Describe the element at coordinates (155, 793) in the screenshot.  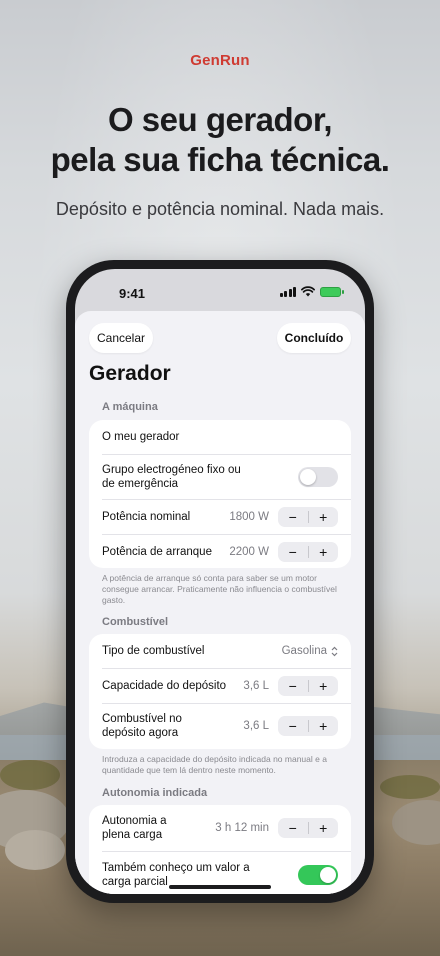
I see `section-header-runtime: Autonomia indicada` at that location.